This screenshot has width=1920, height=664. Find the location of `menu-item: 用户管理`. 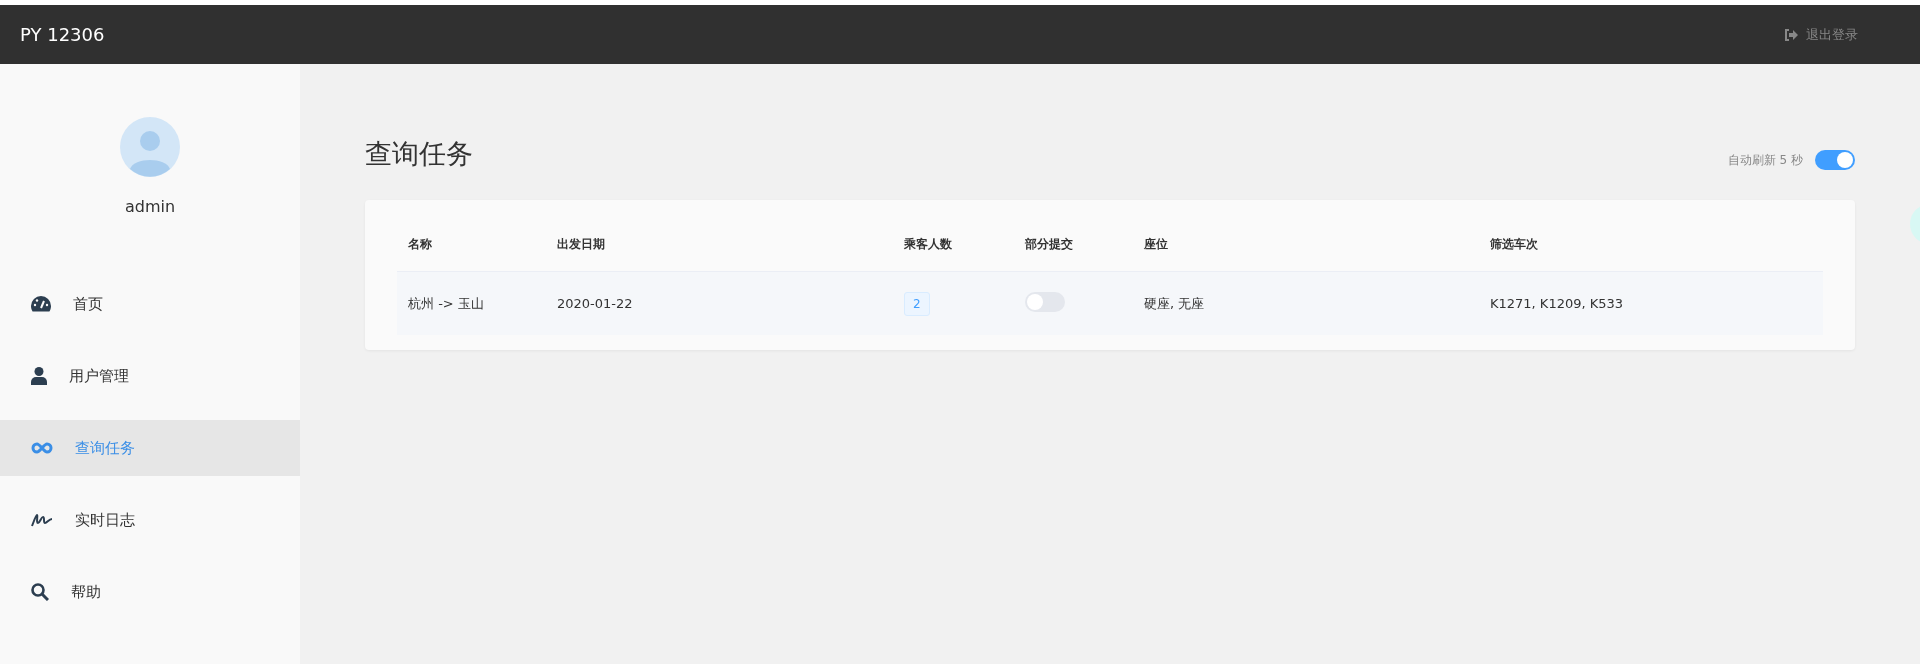

menu-item: 用户管理 is located at coordinates (150, 376).